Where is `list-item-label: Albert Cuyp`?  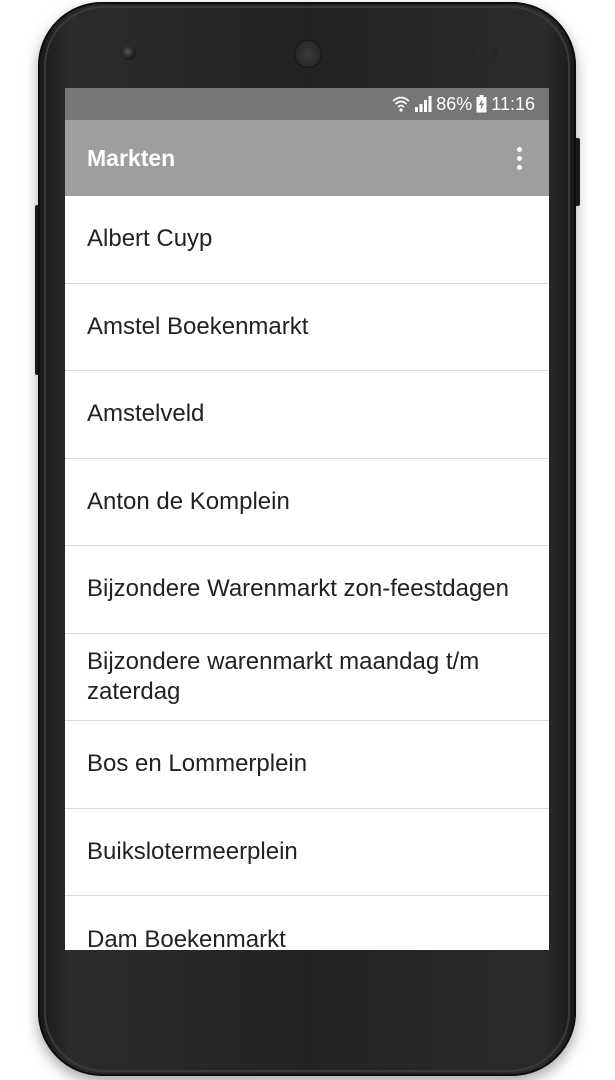 list-item-label: Albert Cuyp is located at coordinates (150, 239).